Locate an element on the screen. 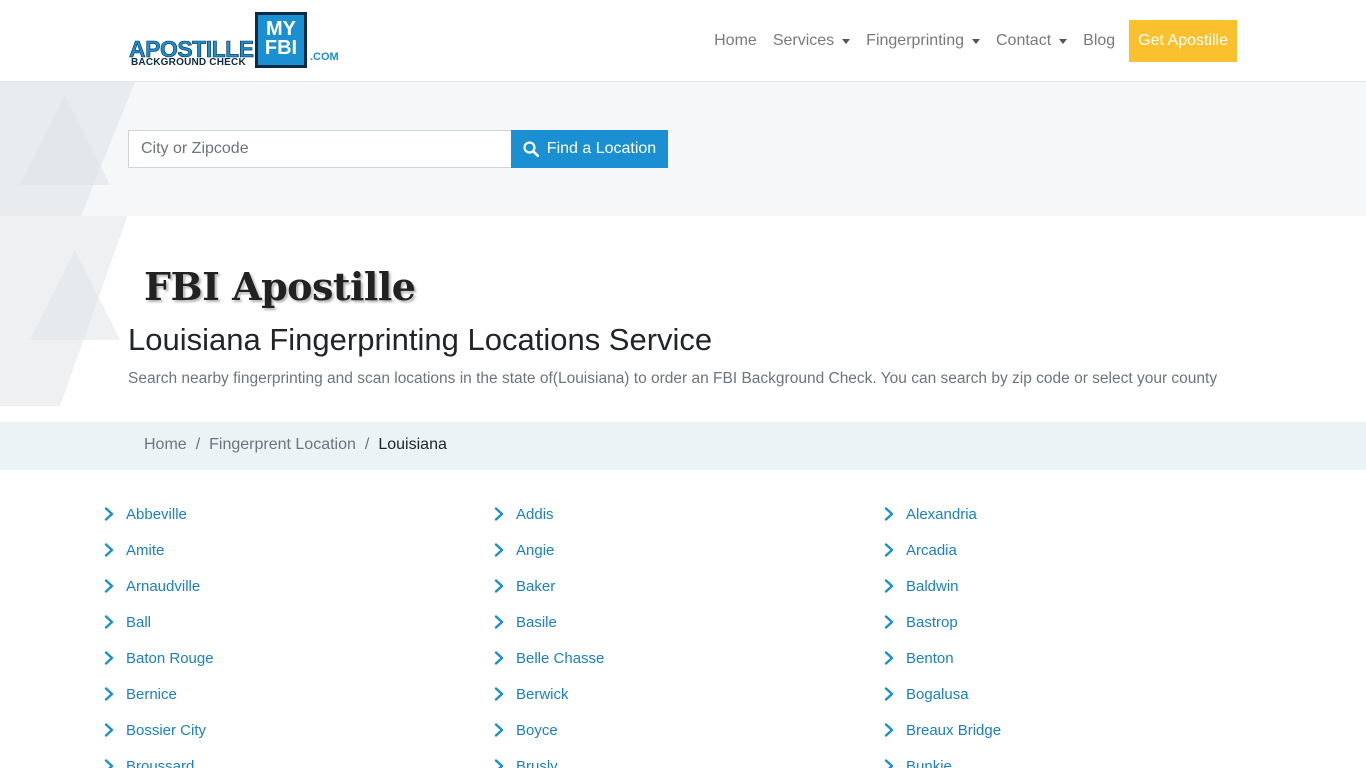 The height and width of the screenshot is (768, 1366). location-name: Baker is located at coordinates (536, 586).